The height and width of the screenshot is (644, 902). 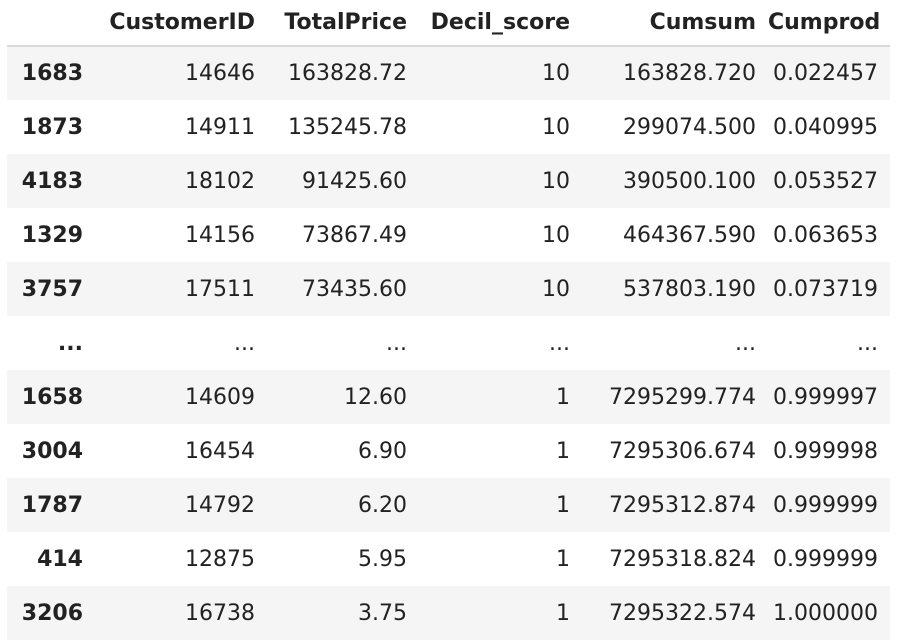 I want to click on cell-totalprice: 135245.78, so click(x=347, y=127).